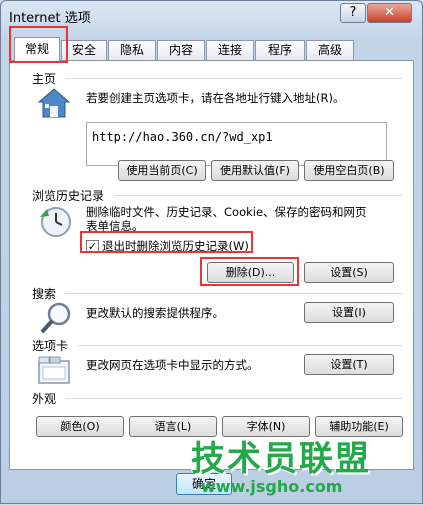 This screenshot has width=423, height=505. Describe the element at coordinates (280, 50) in the screenshot. I see `tab-programs: 程序` at that location.